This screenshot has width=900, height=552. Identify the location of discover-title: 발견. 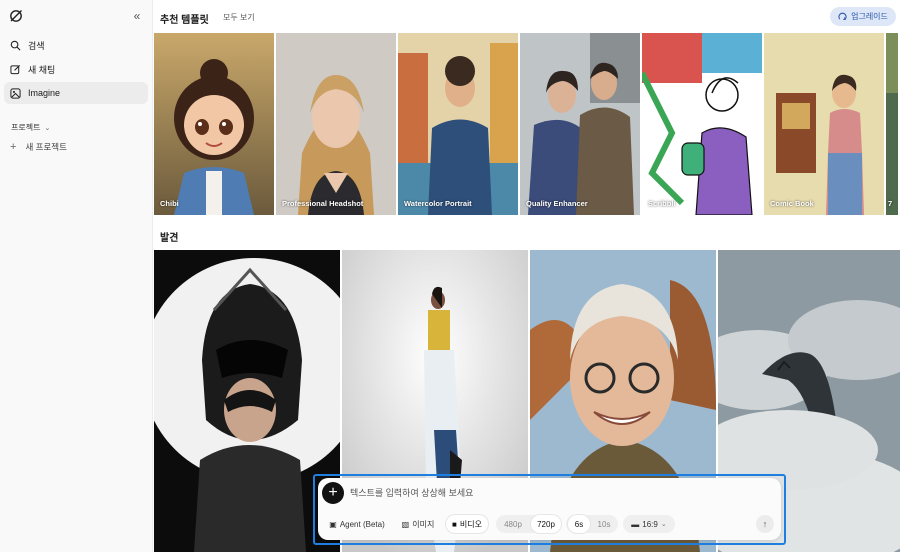
(169, 238).